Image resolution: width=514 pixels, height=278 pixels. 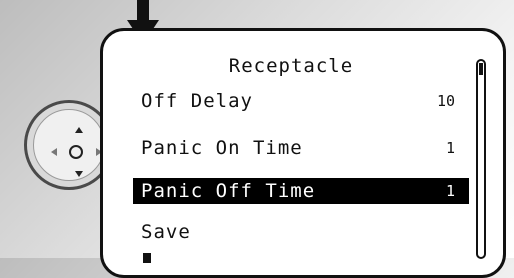 What do you see at coordinates (301, 101) in the screenshot?
I see `menu-item-off-delay: Off Delay 10` at bounding box center [301, 101].